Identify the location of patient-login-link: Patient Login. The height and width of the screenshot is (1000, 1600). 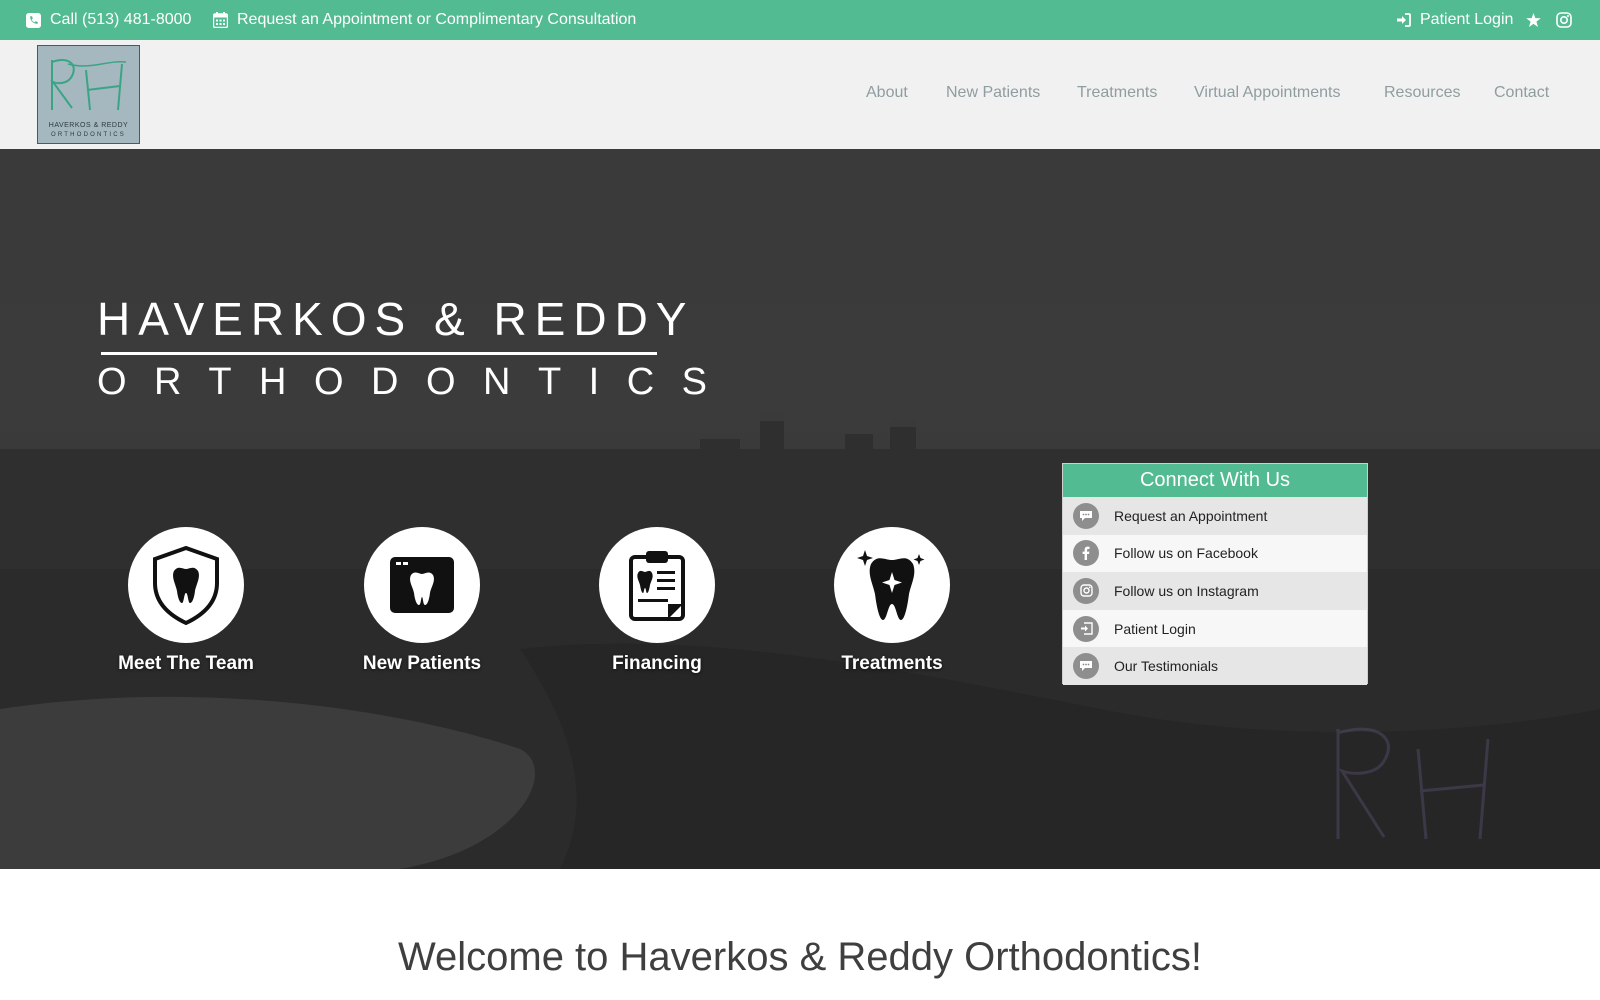
(1454, 20).